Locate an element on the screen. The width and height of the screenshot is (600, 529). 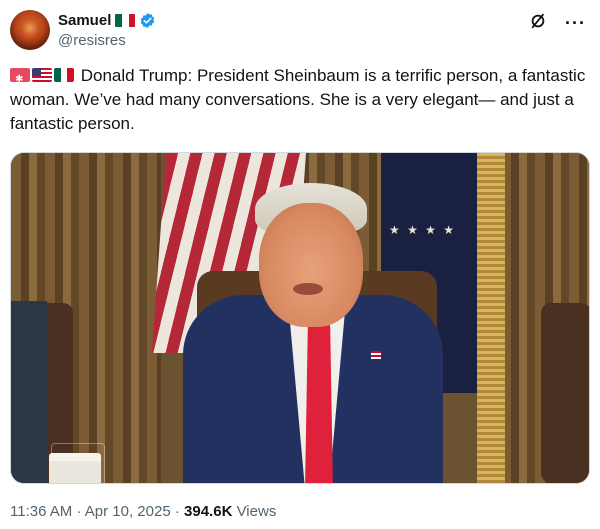
display-name: Samuel is located at coordinates (84, 20).